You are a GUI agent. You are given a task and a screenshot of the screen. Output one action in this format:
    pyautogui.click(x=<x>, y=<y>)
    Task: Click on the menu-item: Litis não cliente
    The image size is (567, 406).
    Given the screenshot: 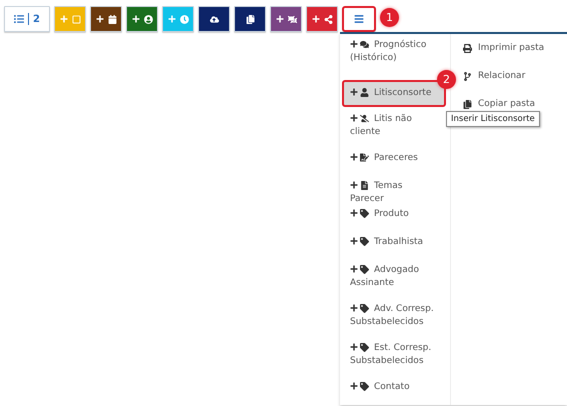 What is the action you would take?
    pyautogui.click(x=394, y=132)
    